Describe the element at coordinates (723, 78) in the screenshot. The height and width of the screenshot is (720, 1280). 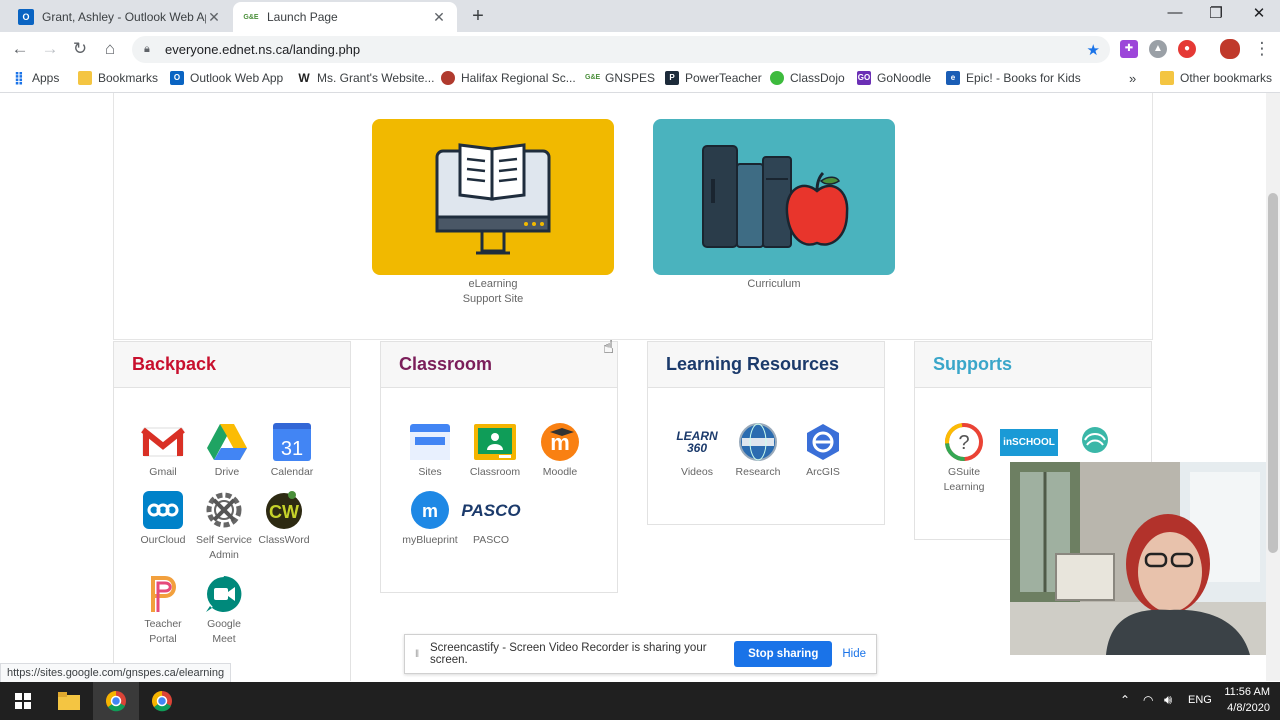
I see `bookmark-label: PowerTeacher` at that location.